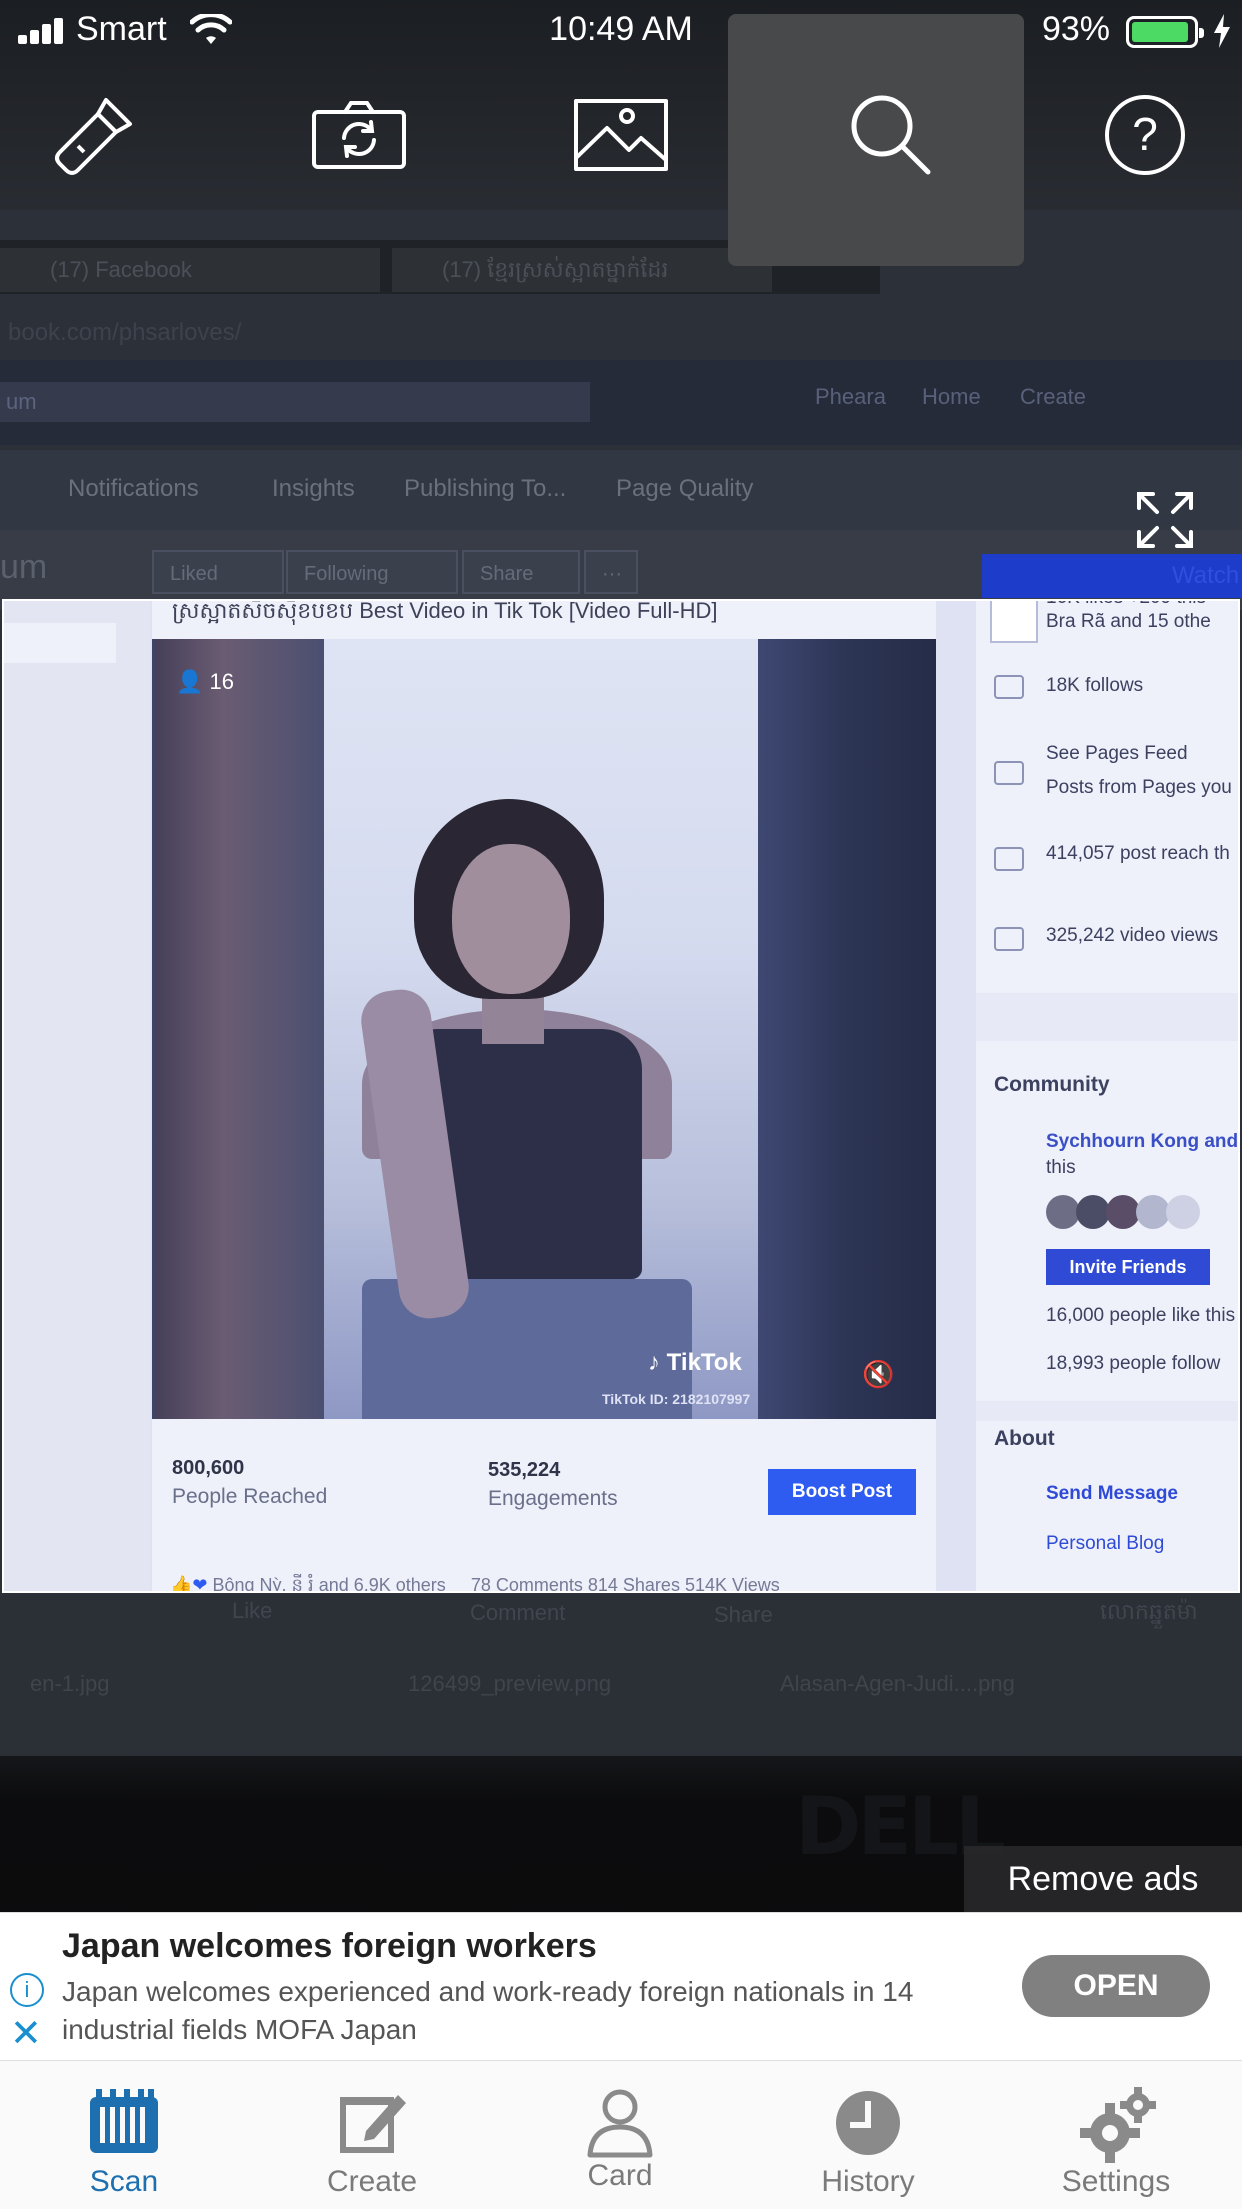 This screenshot has height=2209, width=1242. Describe the element at coordinates (372, 2181) in the screenshot. I see `tab-create-label: Create` at that location.